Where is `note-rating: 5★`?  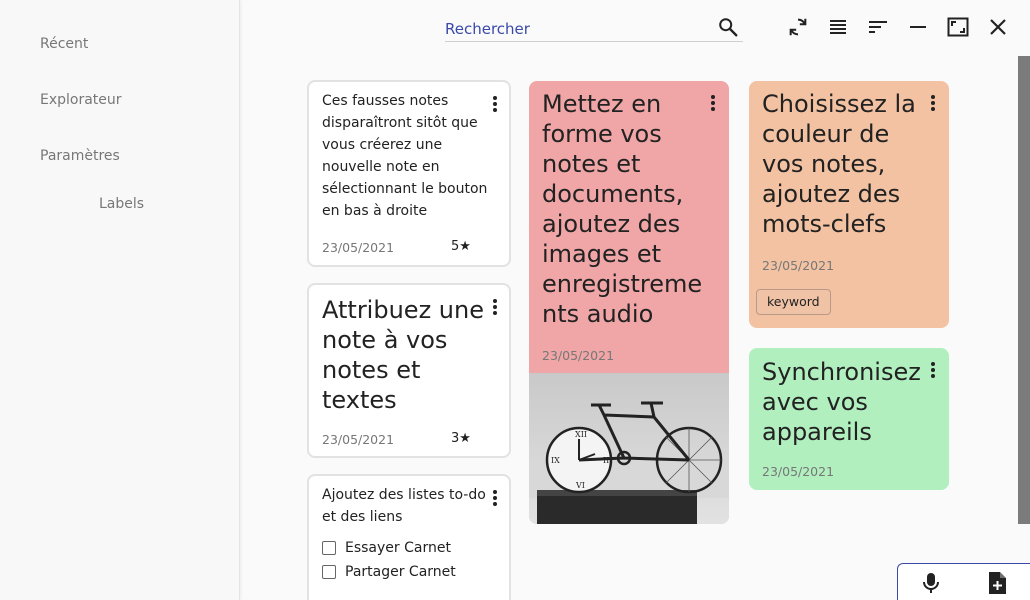 note-rating: 5★ is located at coordinates (461, 246).